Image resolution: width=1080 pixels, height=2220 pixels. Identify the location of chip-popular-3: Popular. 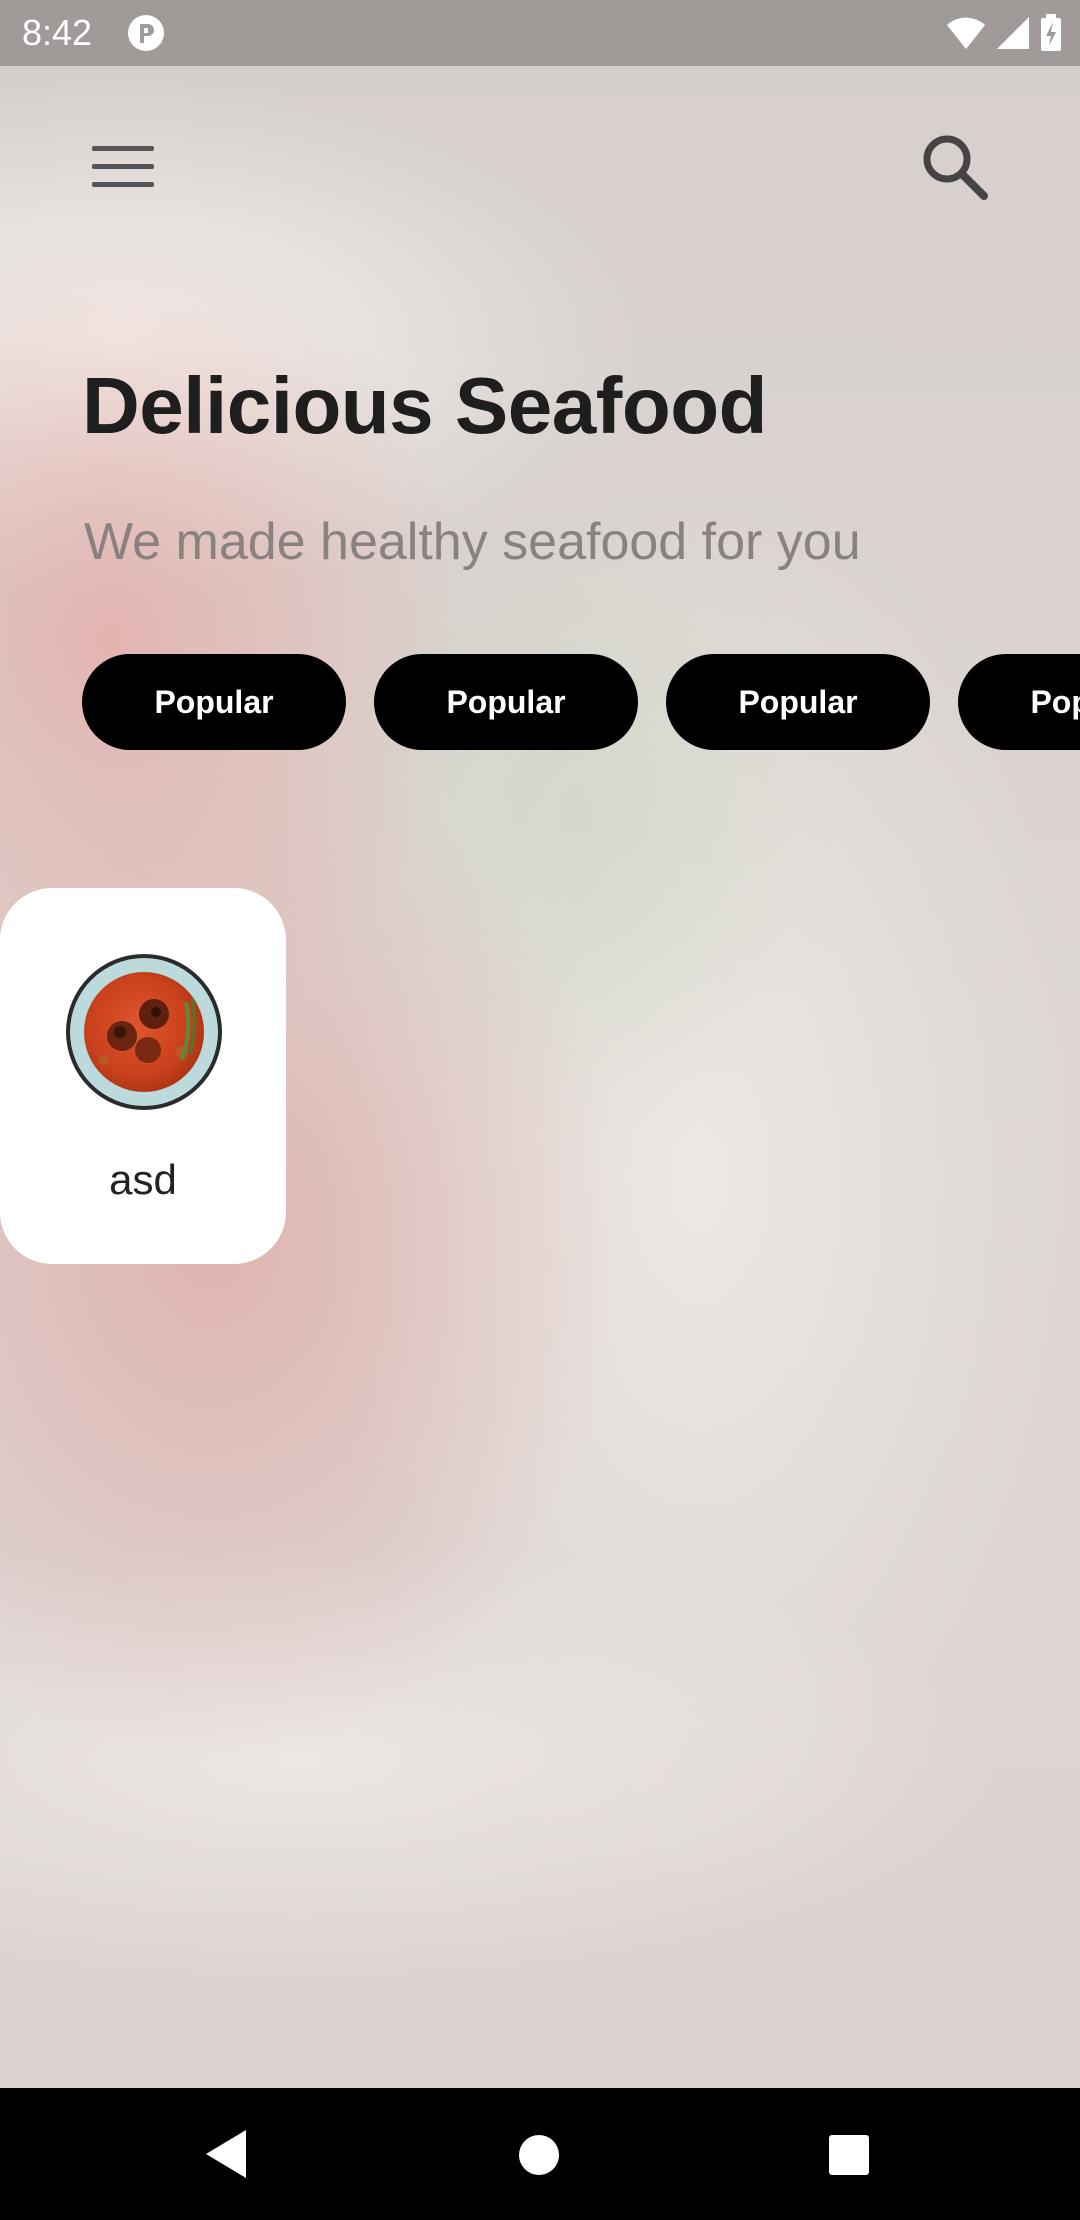
(798, 702).